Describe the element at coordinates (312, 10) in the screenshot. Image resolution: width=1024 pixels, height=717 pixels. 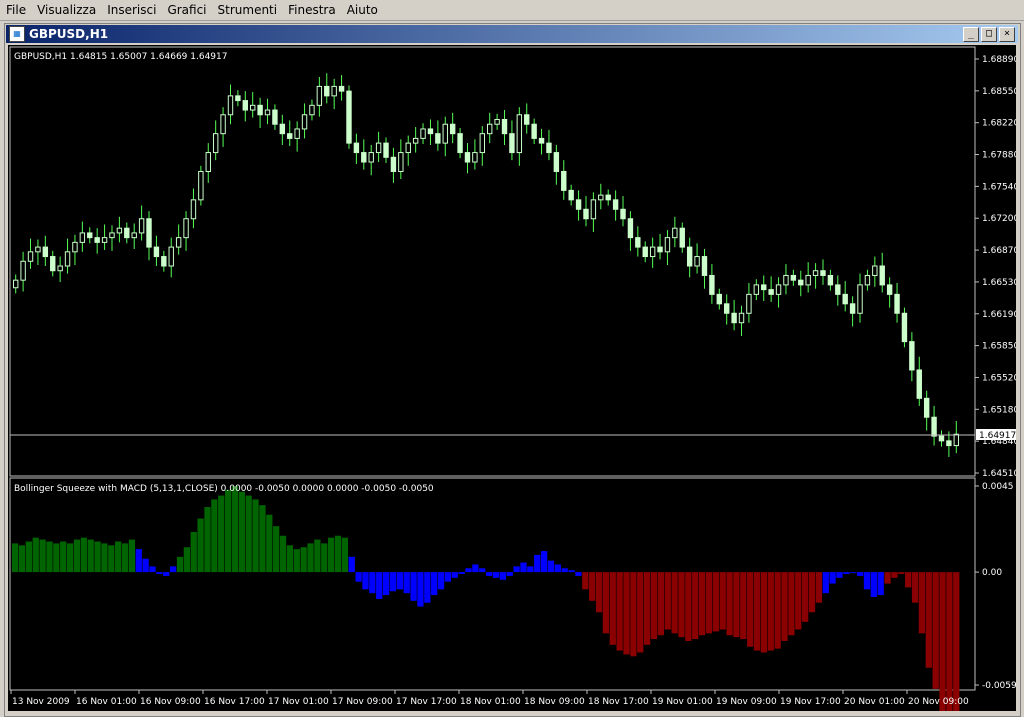
I see `menu-finestra: Finestra` at that location.